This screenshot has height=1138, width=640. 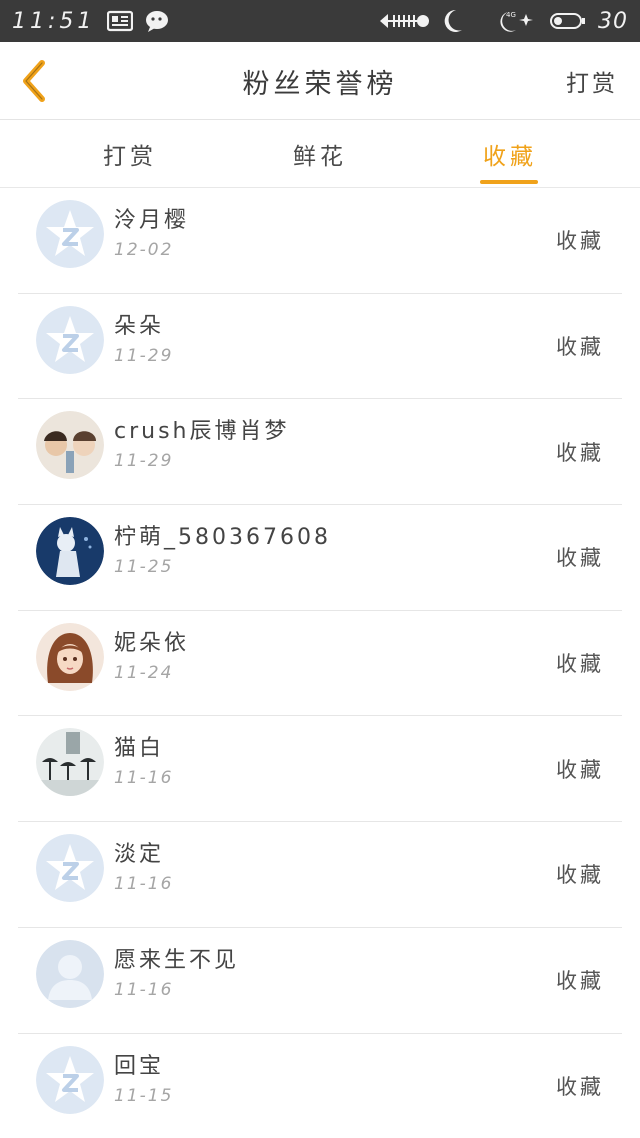 I want to click on tab-favorites: 收藏, so click(x=510, y=154).